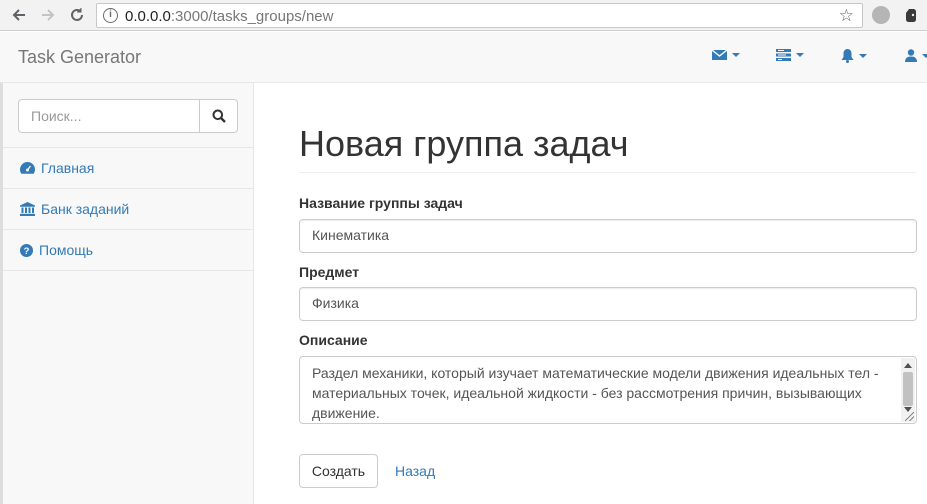 This screenshot has height=504, width=927. Describe the element at coordinates (128, 168) in the screenshot. I see `sidebar-item-home: Главная` at that location.